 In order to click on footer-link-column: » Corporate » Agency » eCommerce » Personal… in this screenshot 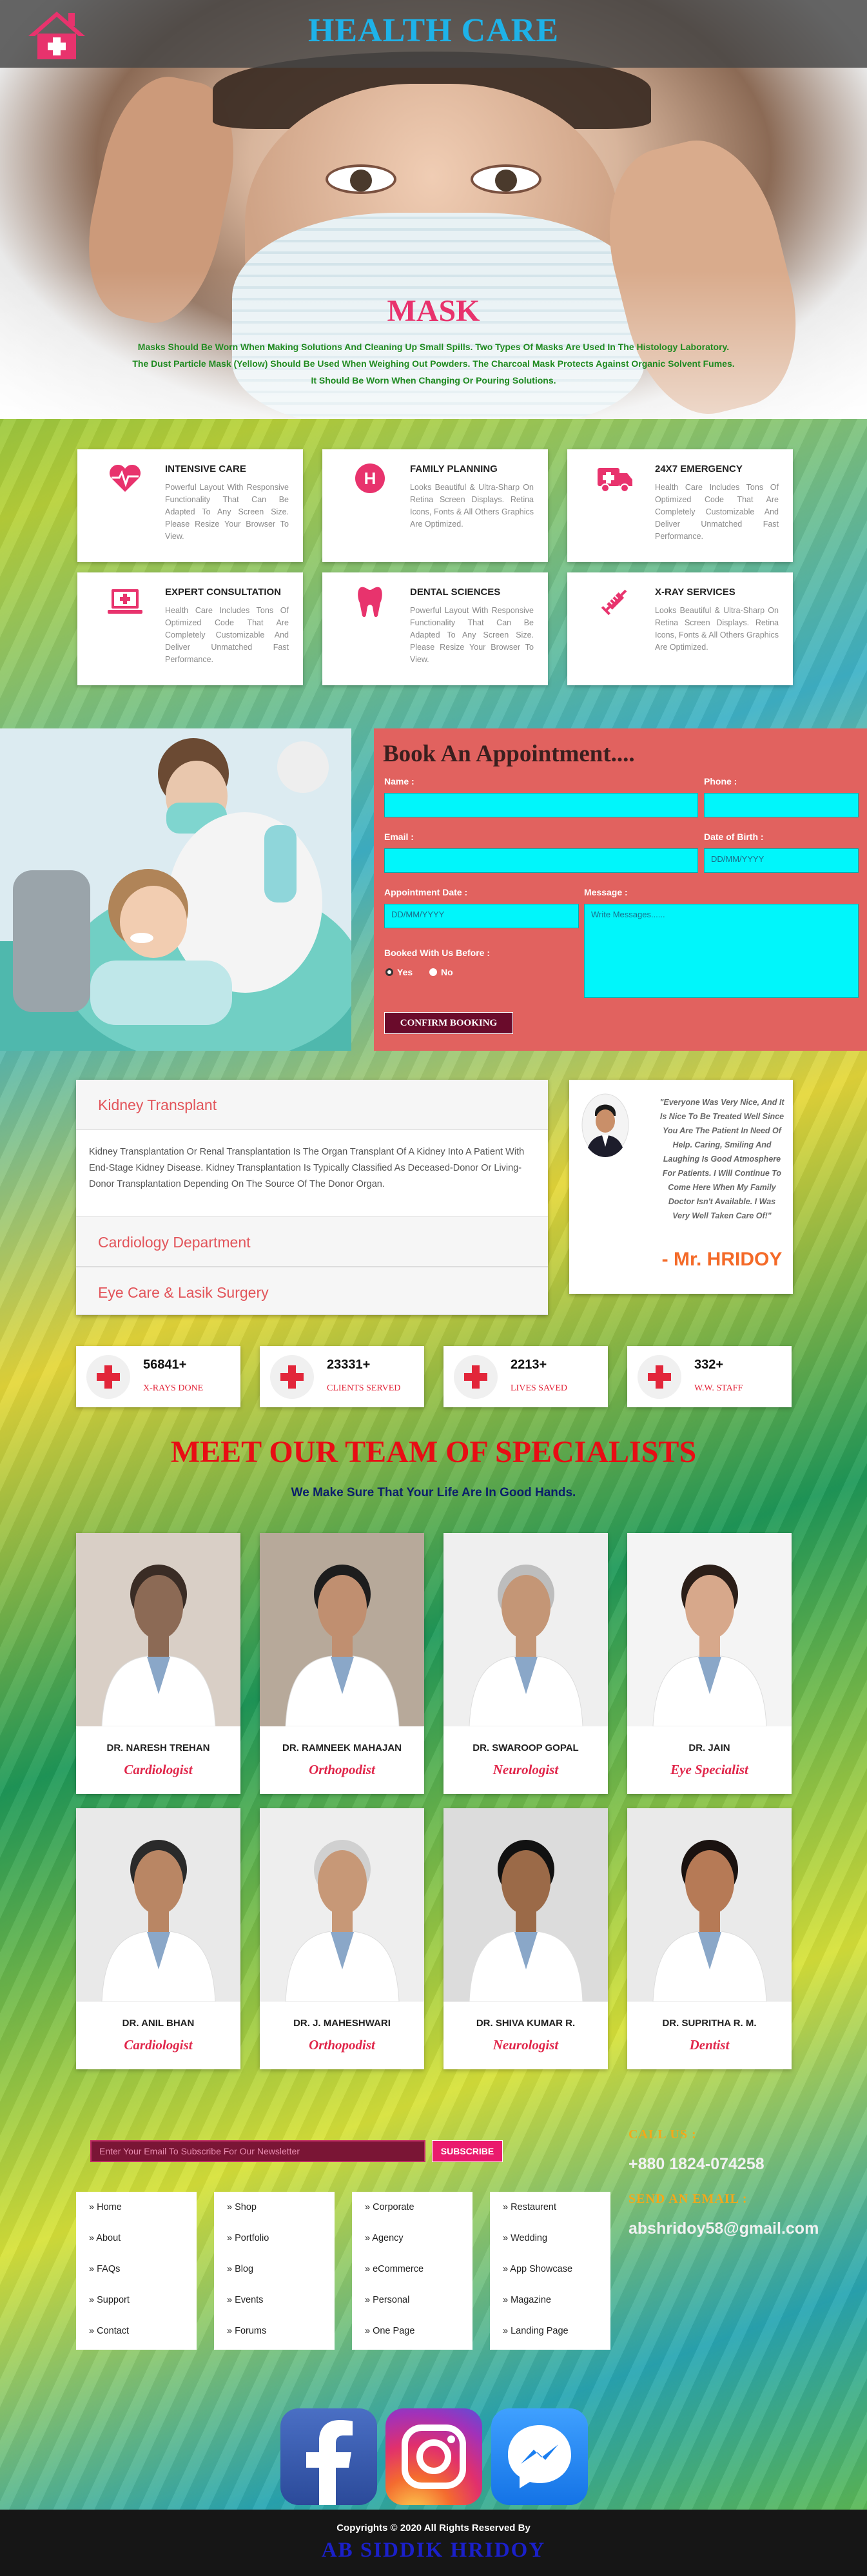, I will do `click(412, 2271)`.